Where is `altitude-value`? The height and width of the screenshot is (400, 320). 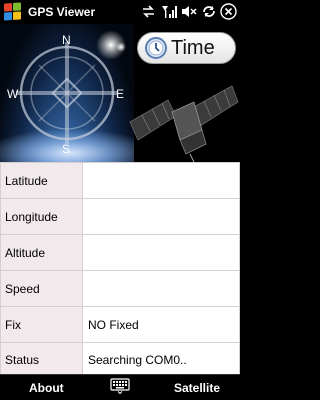 altitude-value is located at coordinates (161, 252).